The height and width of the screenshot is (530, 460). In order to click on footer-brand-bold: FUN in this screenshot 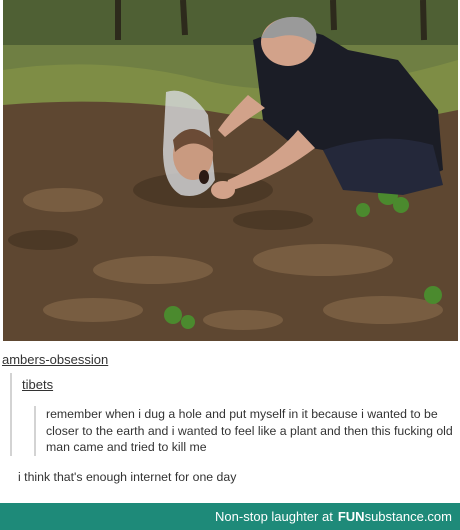, I will do `click(351, 516)`.